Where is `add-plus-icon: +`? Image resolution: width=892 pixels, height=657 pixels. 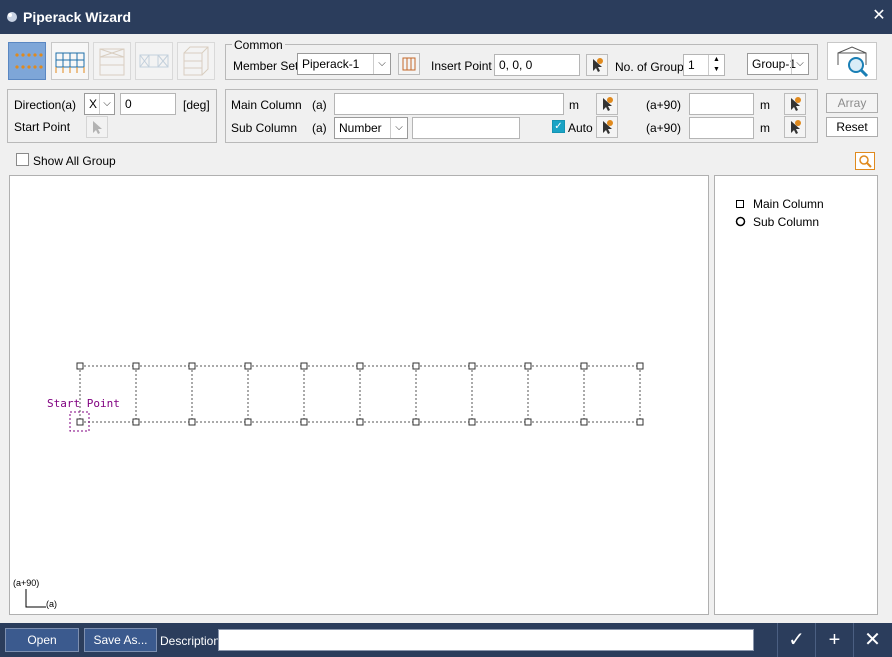
add-plus-icon: + is located at coordinates (834, 640).